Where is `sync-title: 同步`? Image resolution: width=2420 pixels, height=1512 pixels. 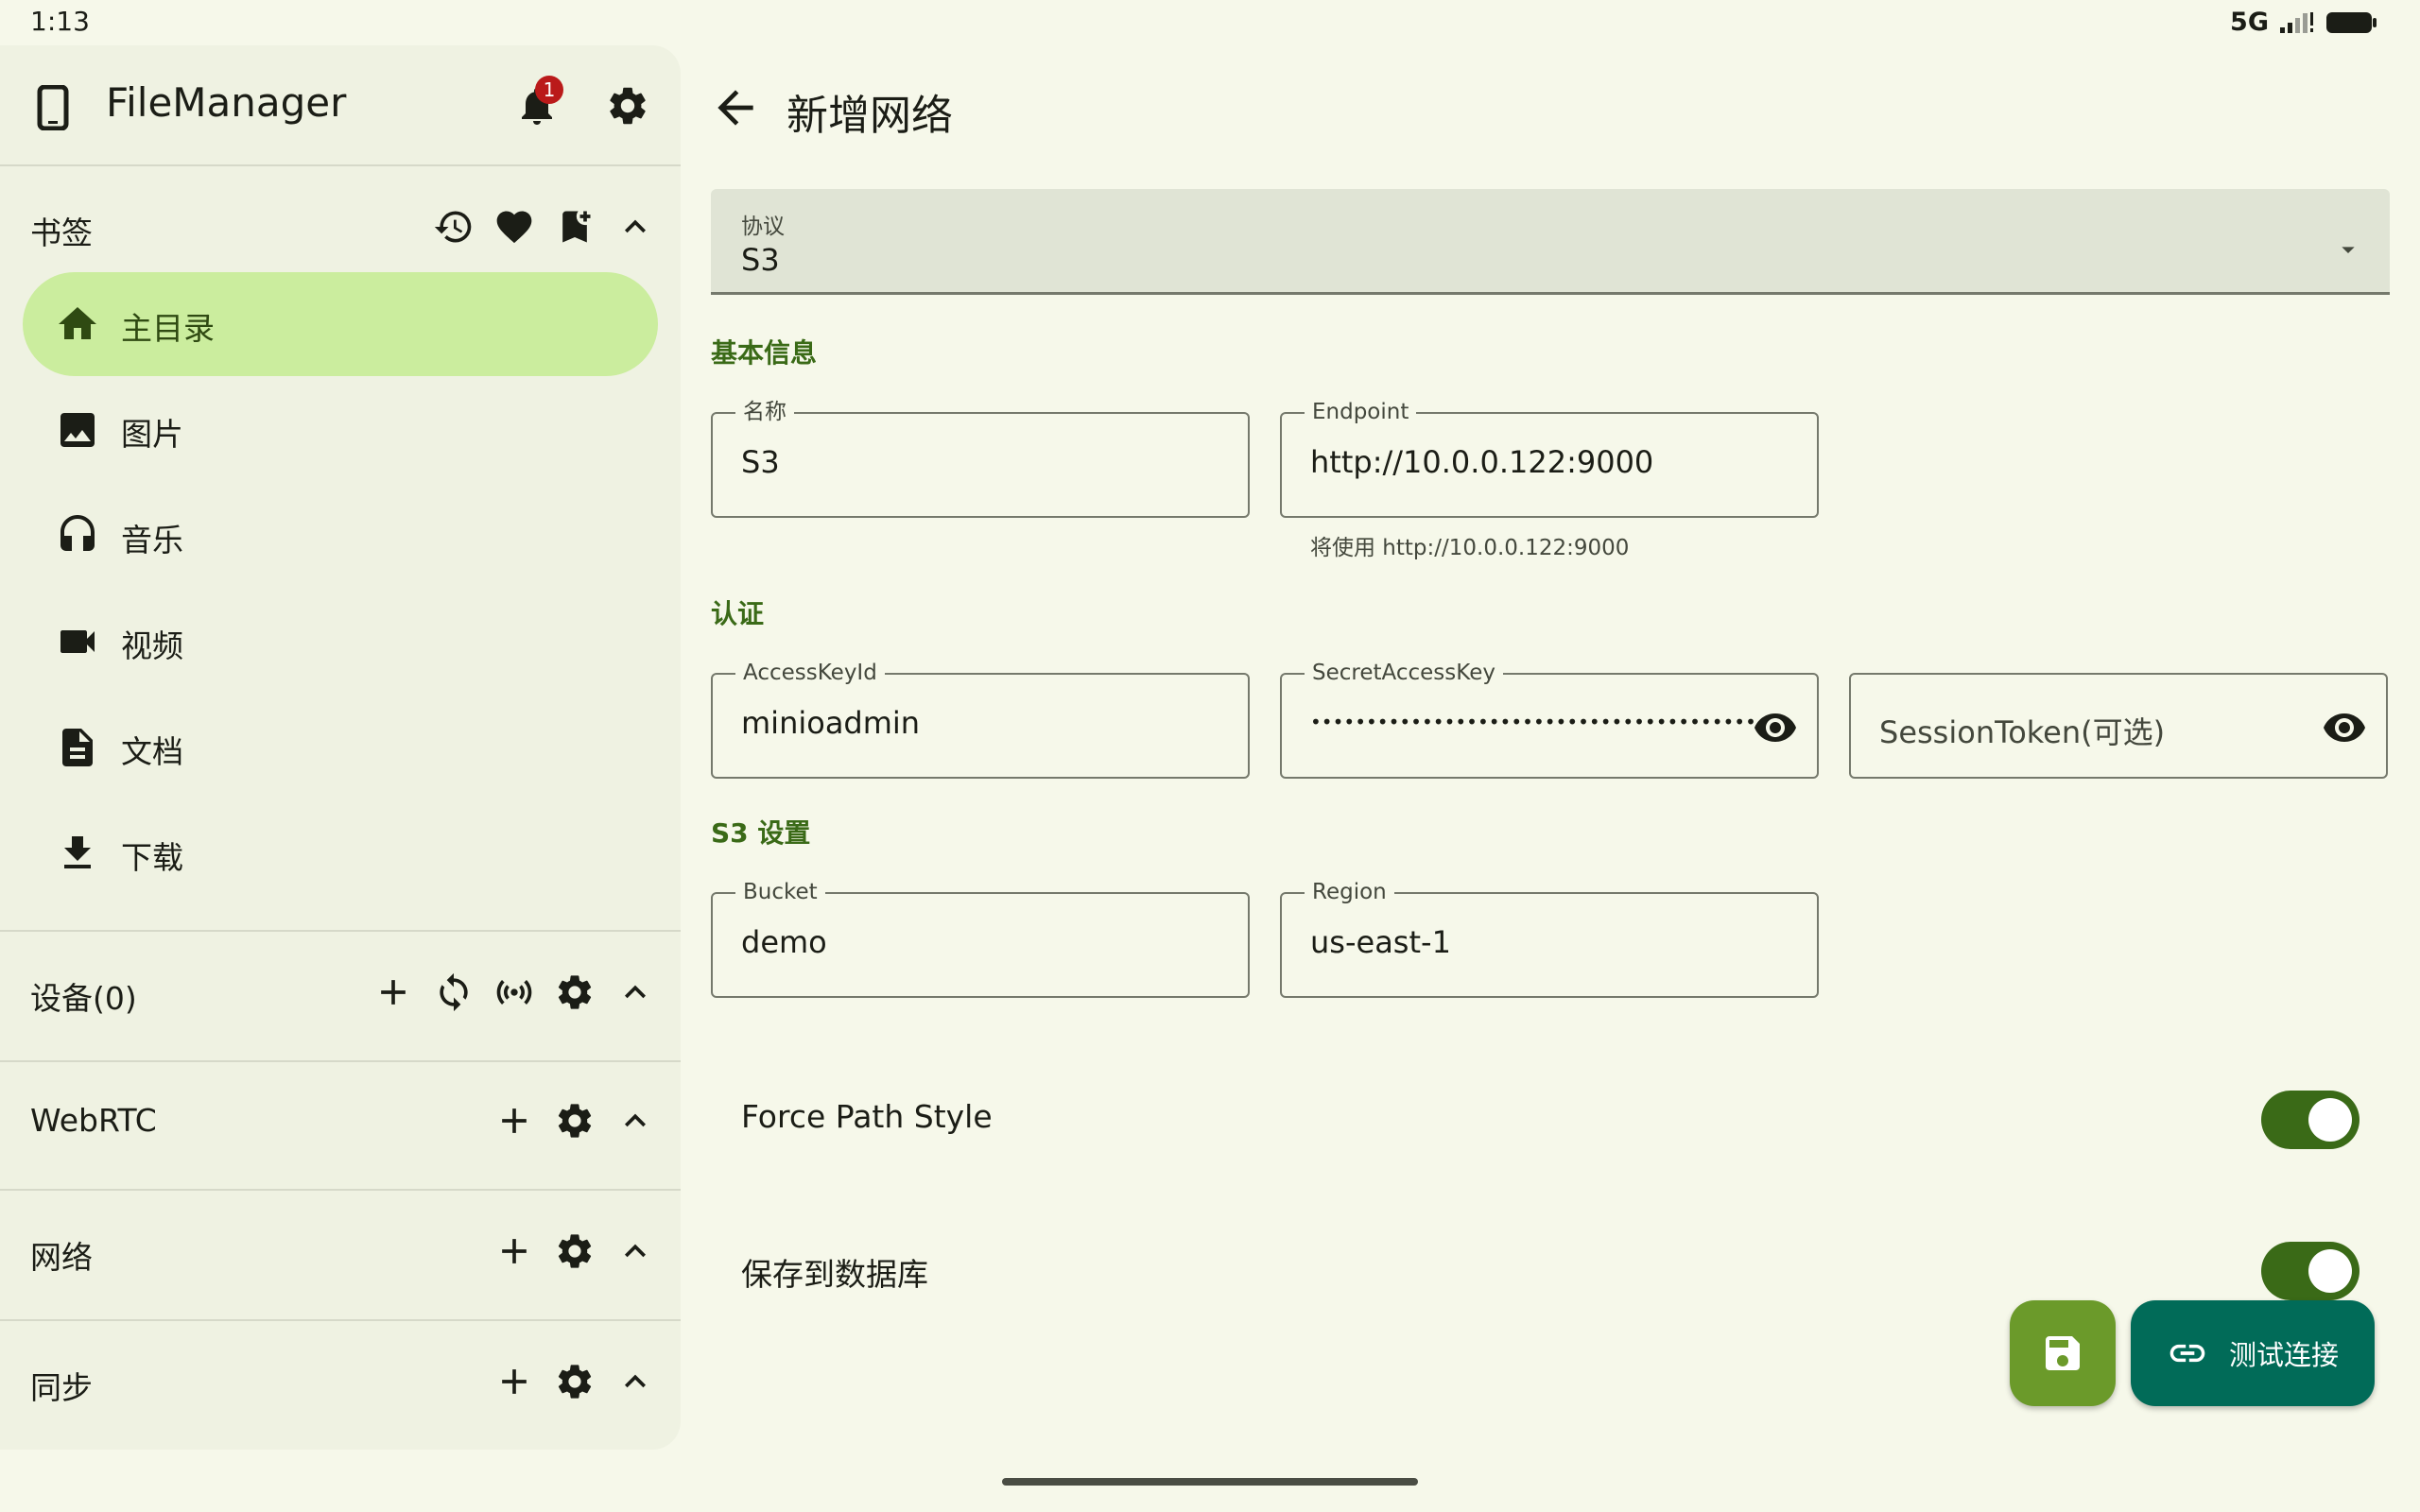 sync-title: 同步 is located at coordinates (61, 1387).